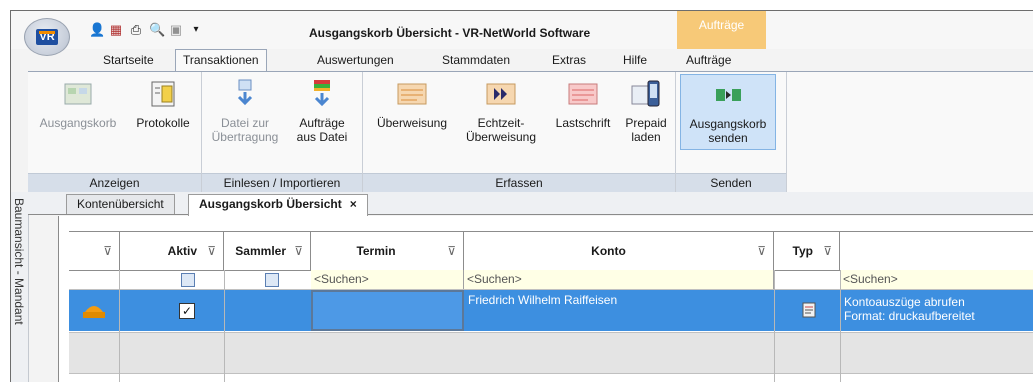 Image resolution: width=1033 pixels, height=382 pixels. I want to click on header-aktiv-label: Aktiv, so click(182, 251).